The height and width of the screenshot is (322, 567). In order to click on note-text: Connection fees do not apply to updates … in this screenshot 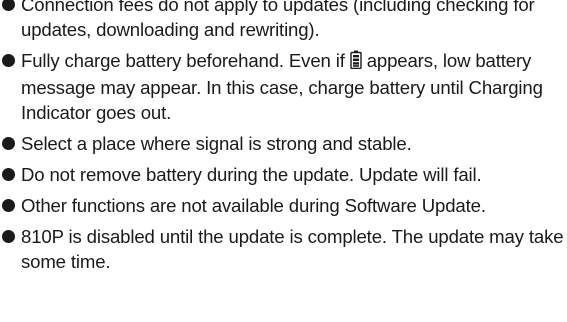, I will do `click(278, 20)`.